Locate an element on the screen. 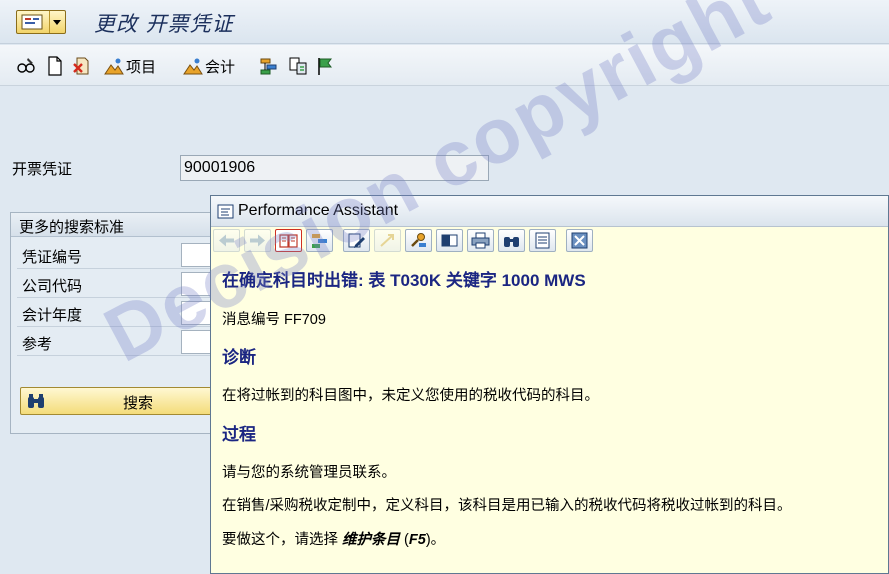 The image size is (889, 574). find-button is located at coordinates (511, 240).